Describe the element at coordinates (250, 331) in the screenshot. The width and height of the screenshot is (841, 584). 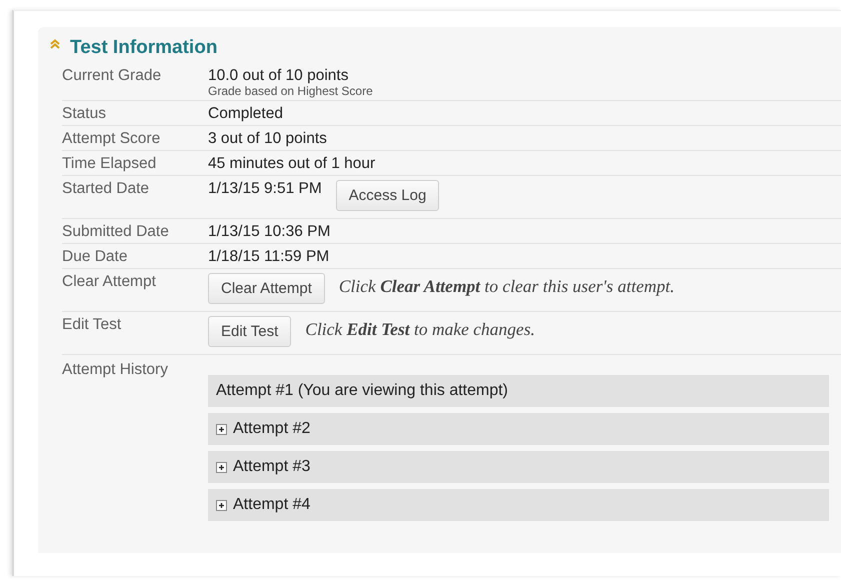
I see `action-button: Edit Test` at that location.